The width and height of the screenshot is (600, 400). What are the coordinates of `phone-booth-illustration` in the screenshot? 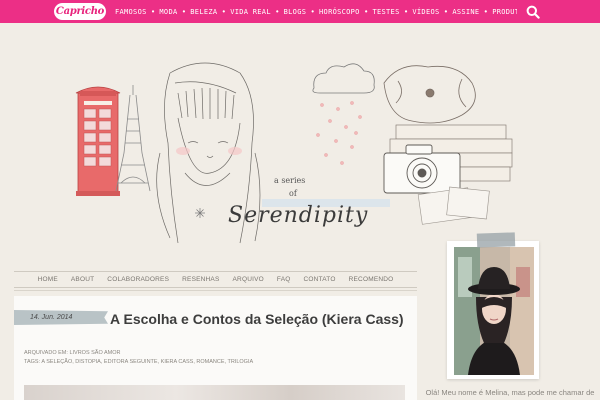 It's located at (98, 141).